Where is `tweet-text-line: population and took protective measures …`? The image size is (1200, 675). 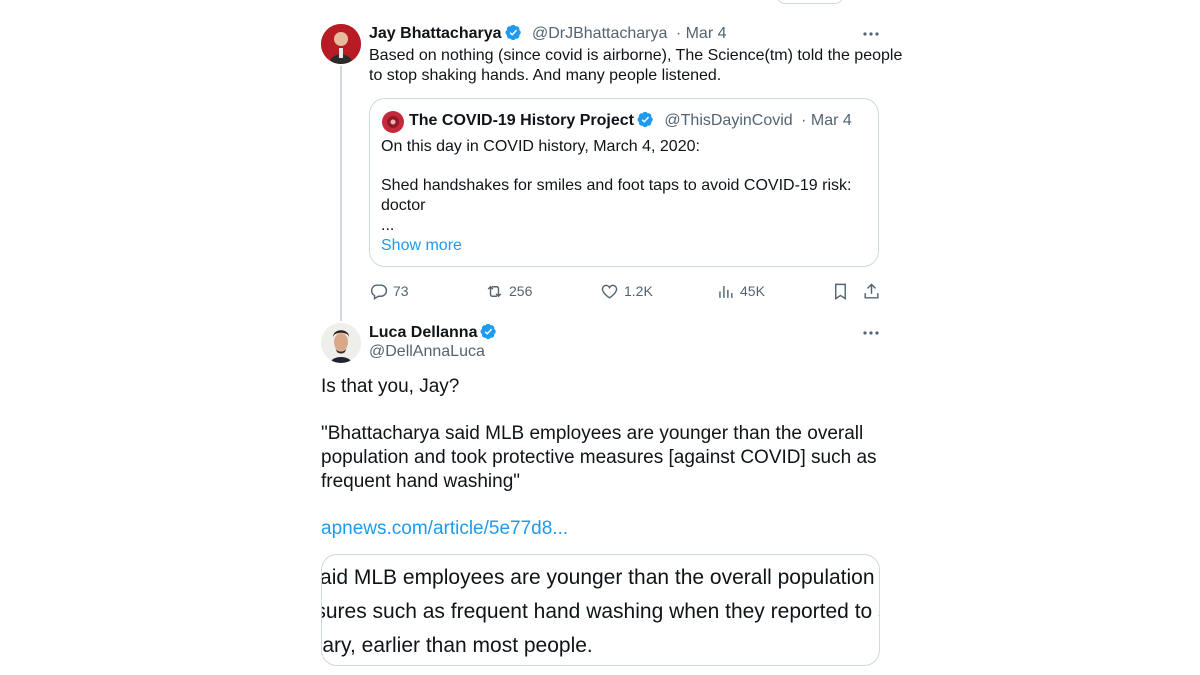
tweet-text-line: population and took protective measures … is located at coordinates (599, 457).